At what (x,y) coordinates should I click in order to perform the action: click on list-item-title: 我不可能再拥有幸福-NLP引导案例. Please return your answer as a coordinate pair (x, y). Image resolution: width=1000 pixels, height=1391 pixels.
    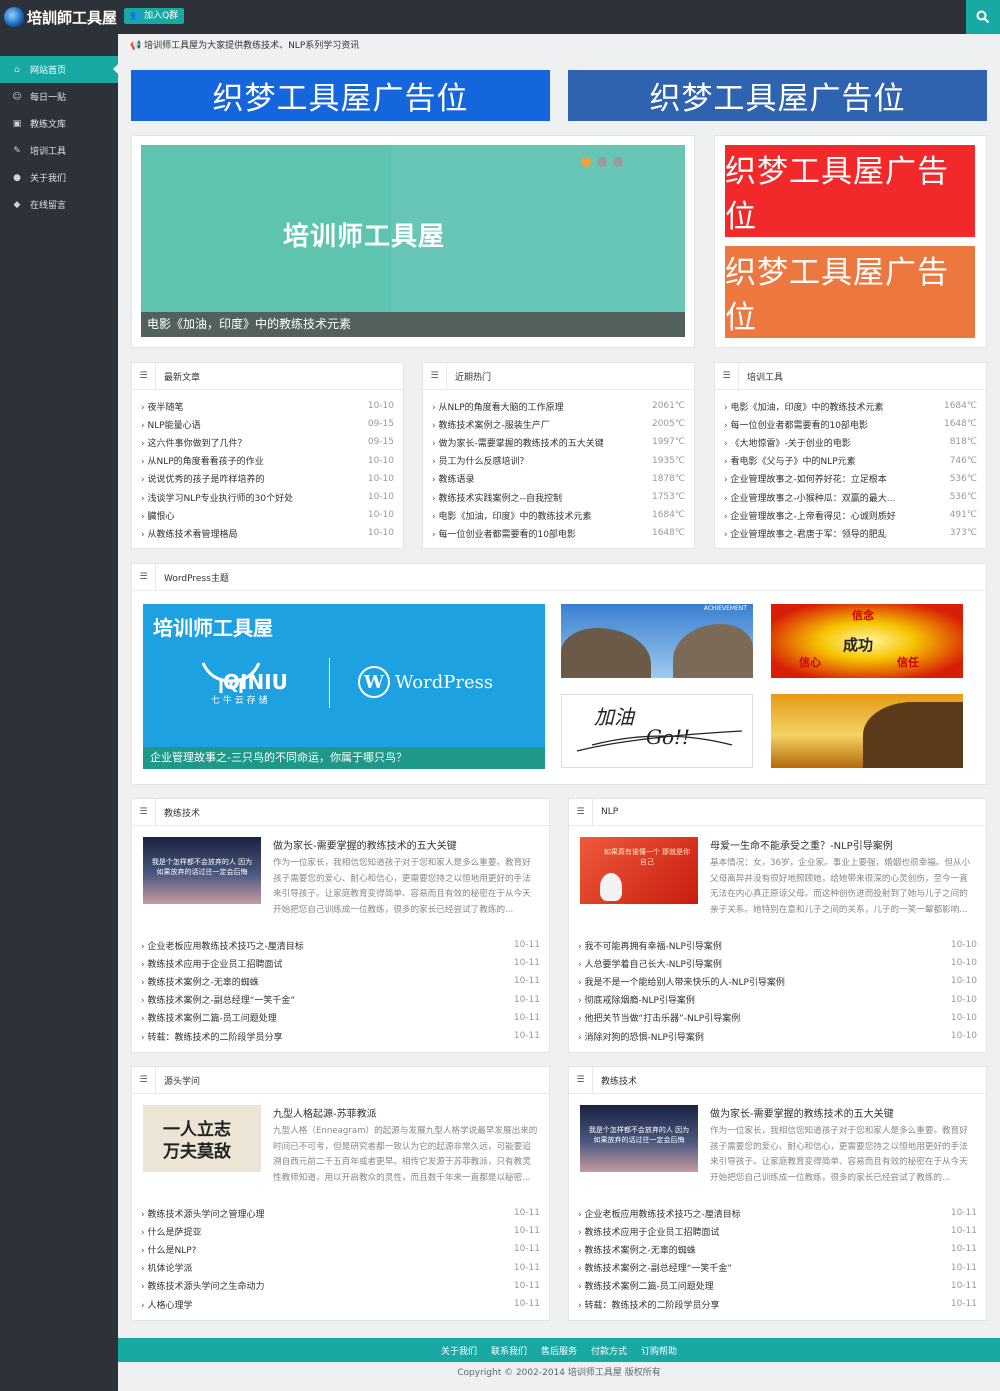
    Looking at the image, I should click on (649, 945).